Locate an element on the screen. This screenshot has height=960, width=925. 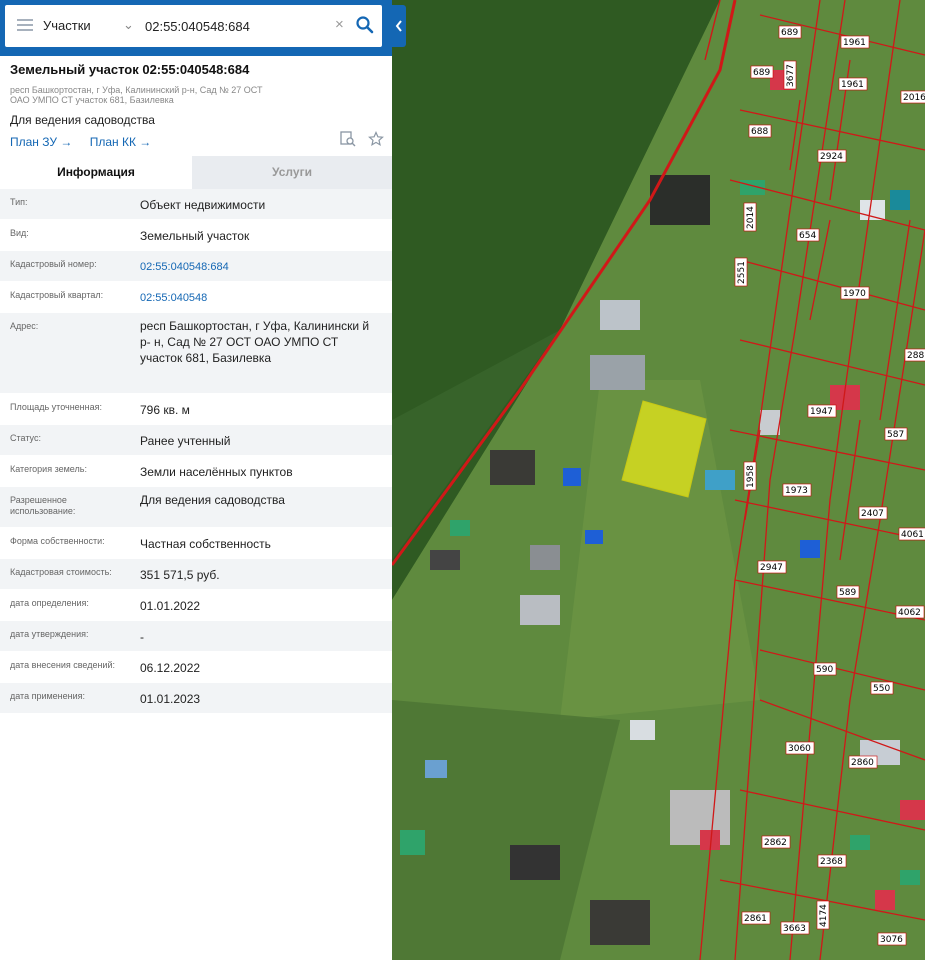
parcel-number: 2407 is located at coordinates (872, 514).